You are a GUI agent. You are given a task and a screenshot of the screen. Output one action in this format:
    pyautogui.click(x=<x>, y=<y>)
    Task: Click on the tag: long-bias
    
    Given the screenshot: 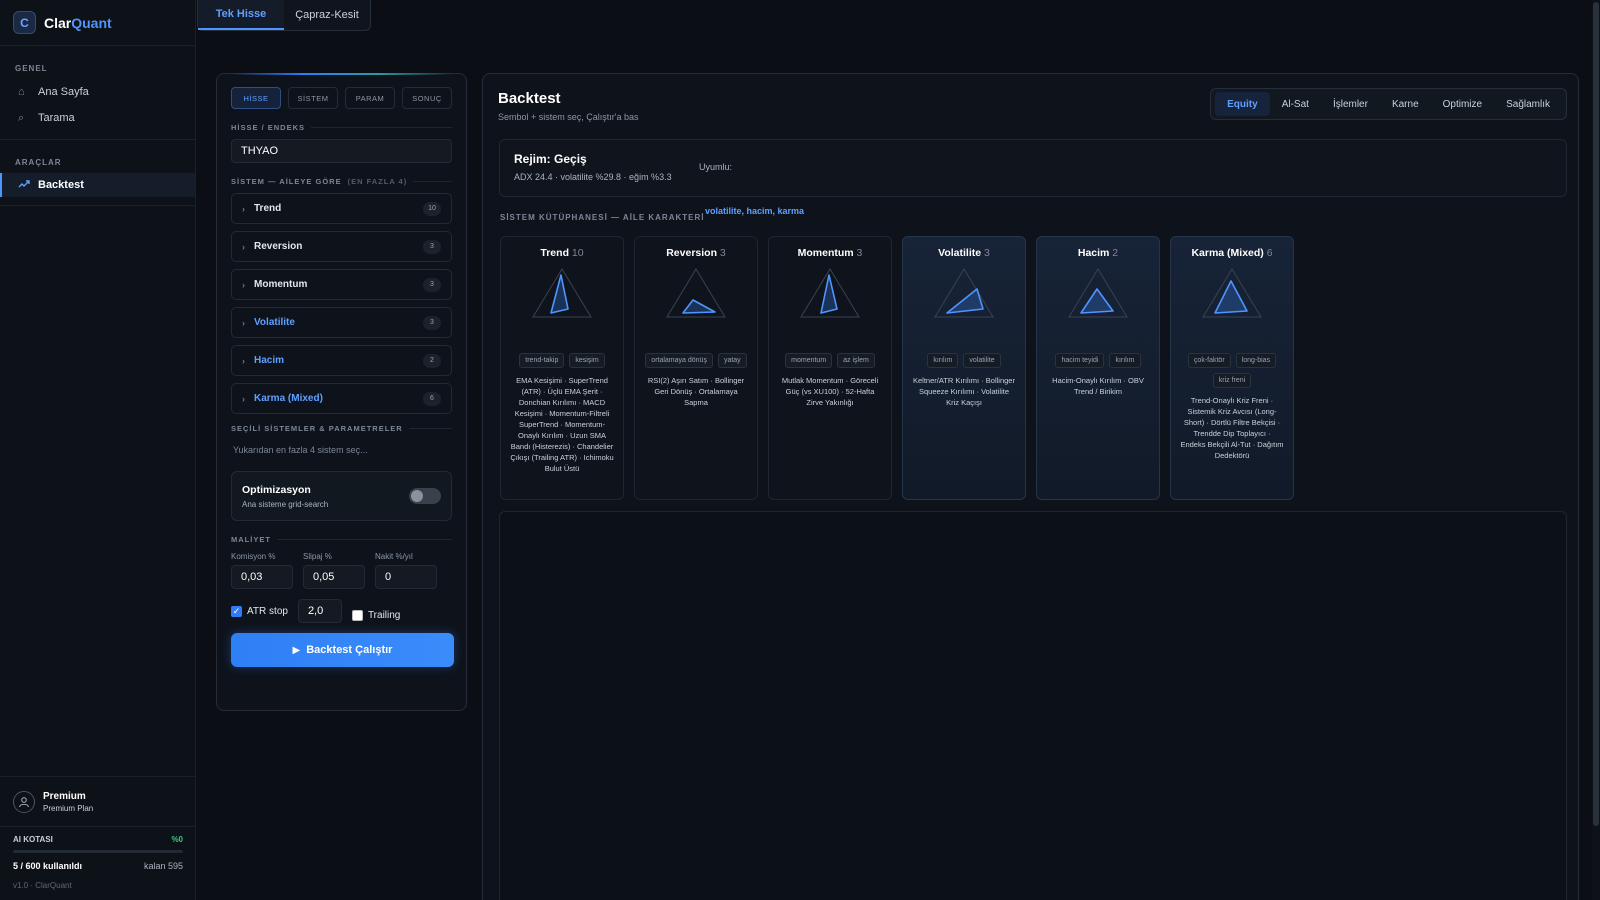 What is the action you would take?
    pyautogui.click(x=1256, y=360)
    